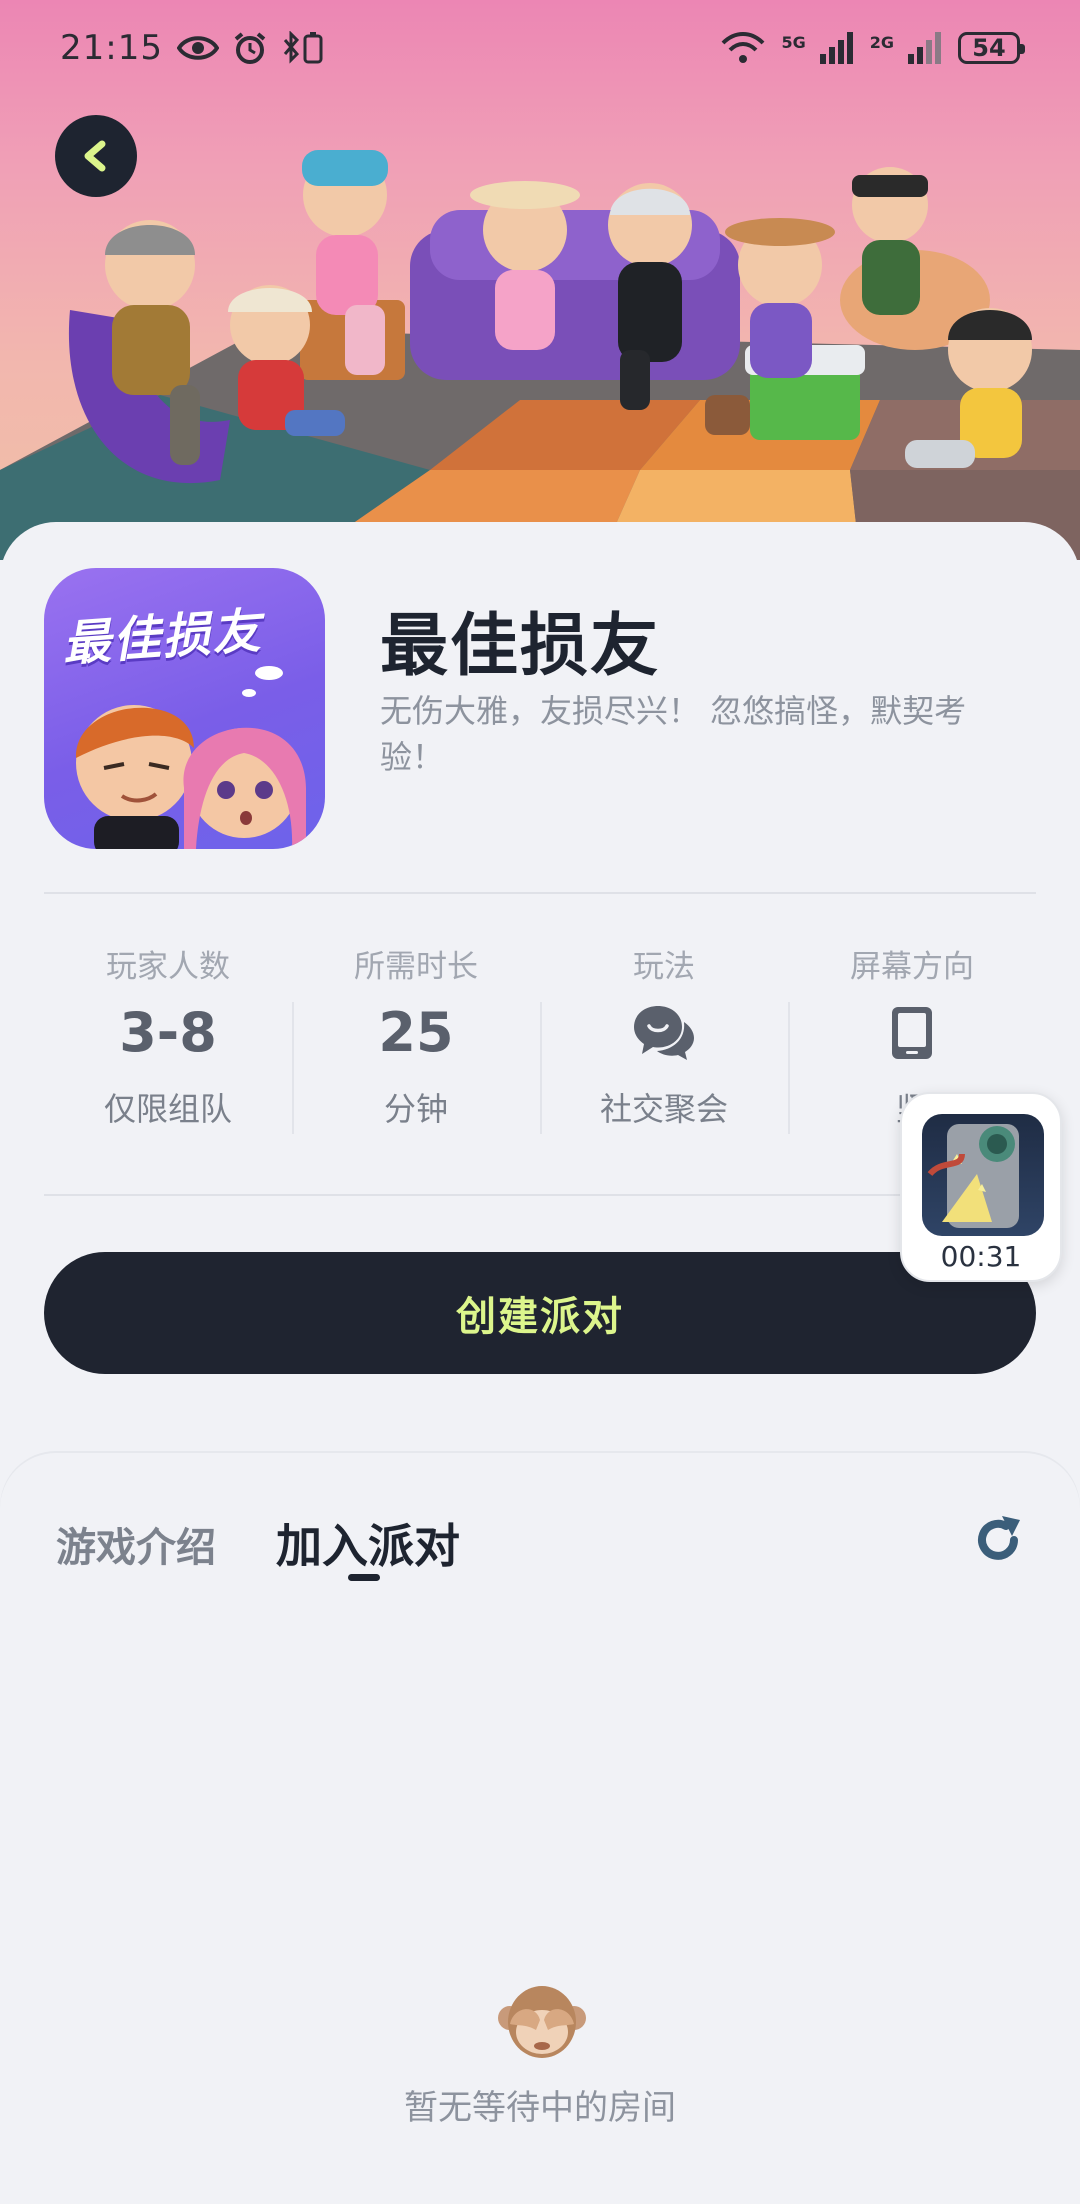 The height and width of the screenshot is (2204, 1080). I want to click on status-time: 21:15, so click(111, 48).